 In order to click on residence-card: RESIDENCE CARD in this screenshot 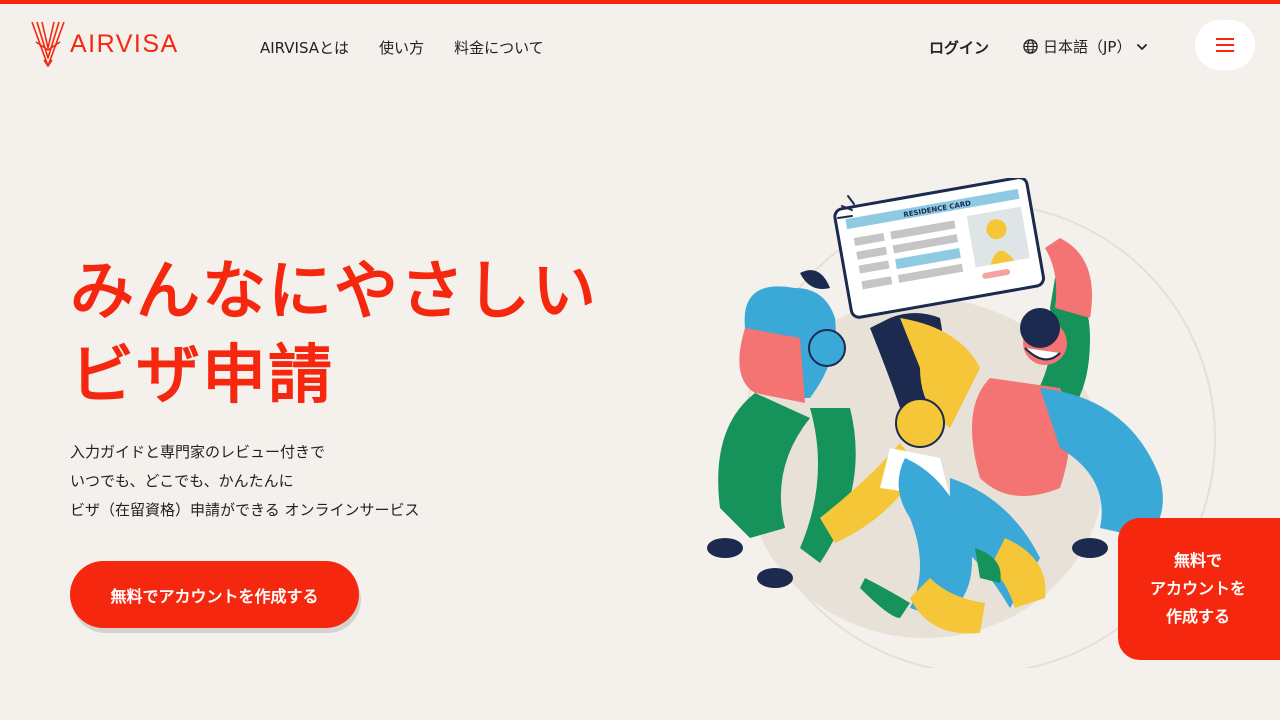, I will do `click(939, 248)`.